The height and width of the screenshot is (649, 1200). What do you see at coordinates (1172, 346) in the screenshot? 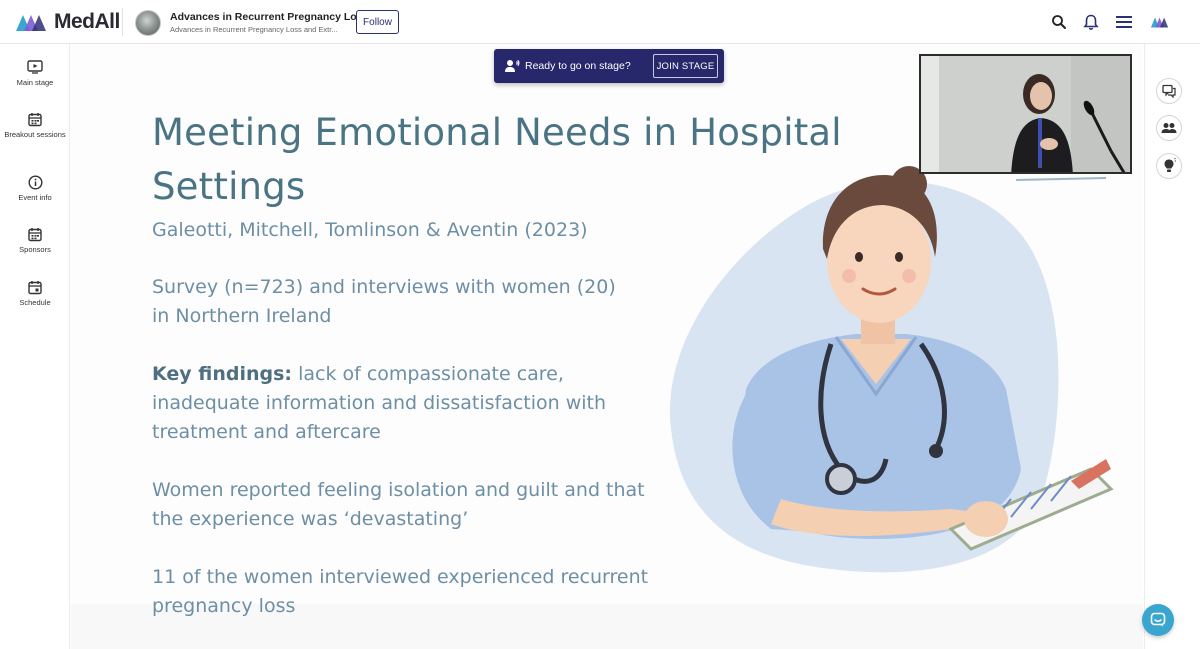
I see `right-rail` at bounding box center [1172, 346].